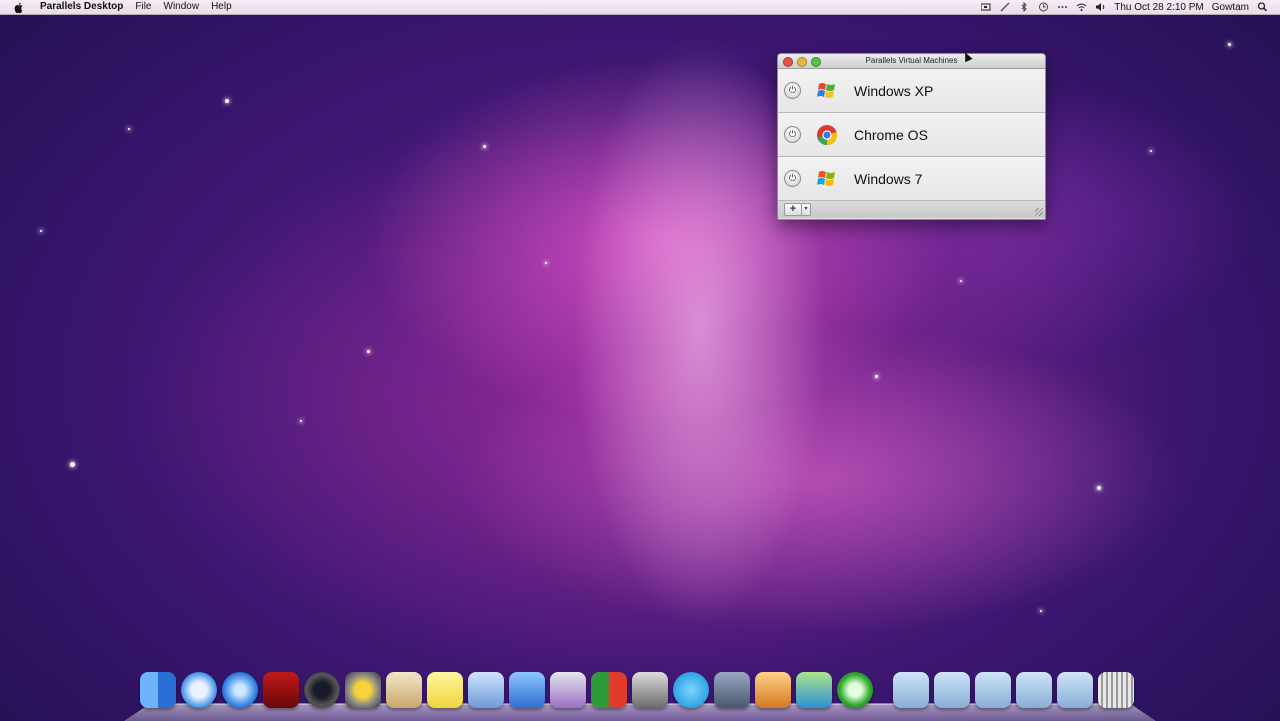  Describe the element at coordinates (691, 690) in the screenshot. I see `skype-icon` at that location.